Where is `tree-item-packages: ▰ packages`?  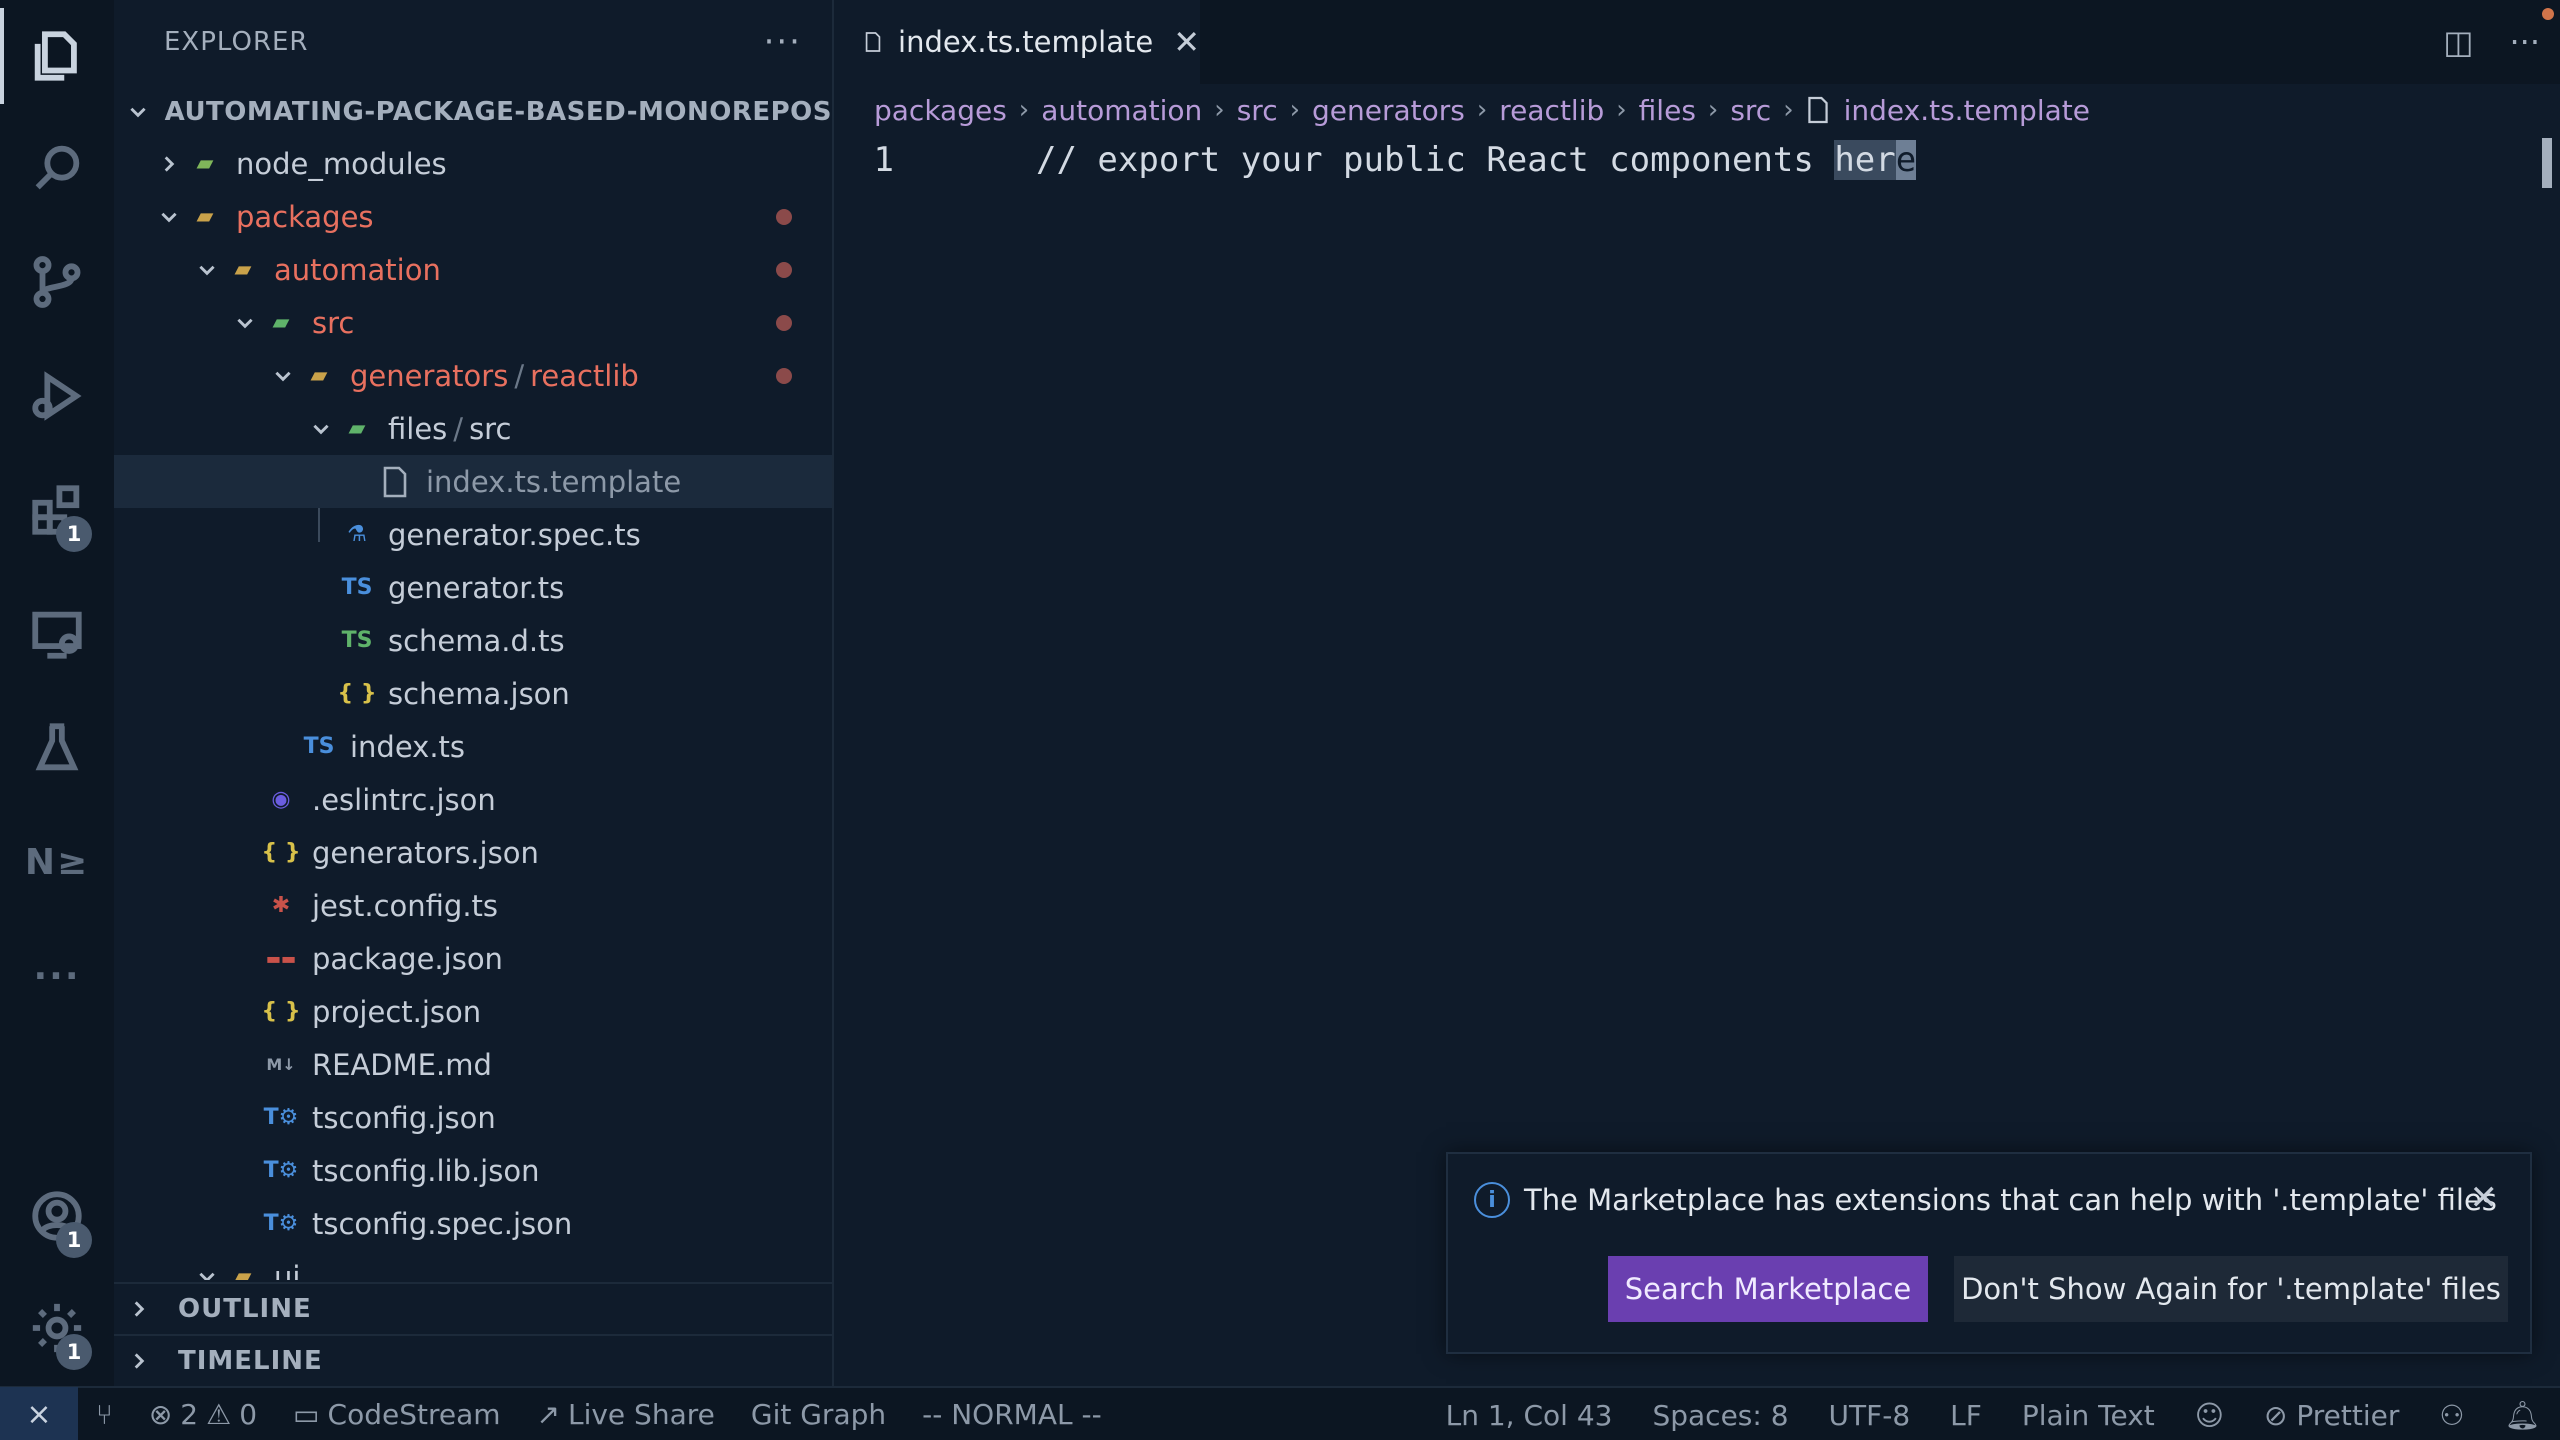 tree-item-packages: ▰ packages is located at coordinates (473, 216).